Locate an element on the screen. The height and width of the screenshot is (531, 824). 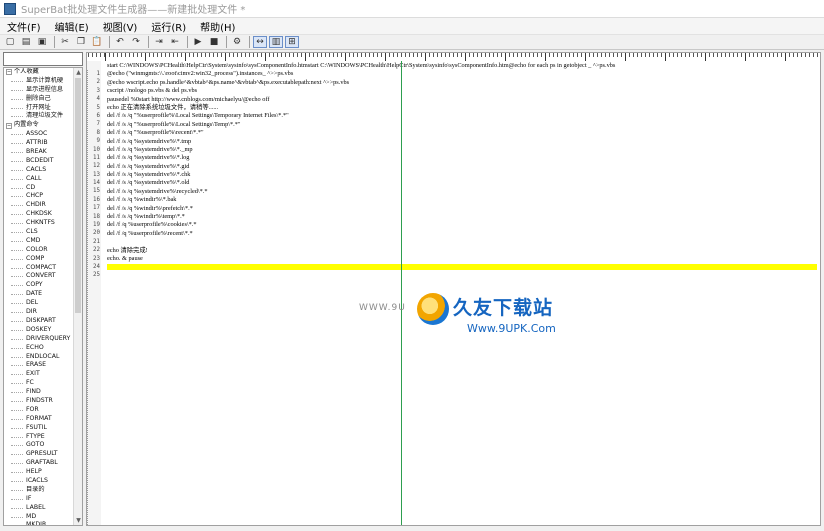
tree-item: FORMAT is located at coordinates (39, 419).